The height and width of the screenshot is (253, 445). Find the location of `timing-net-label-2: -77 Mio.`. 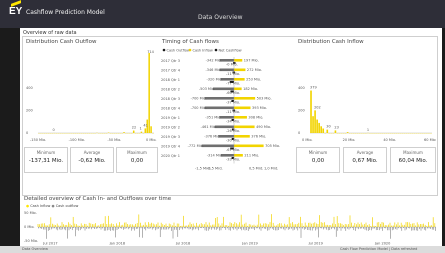

timing-net-label-2: -77 Mio. is located at coordinates (233, 83).